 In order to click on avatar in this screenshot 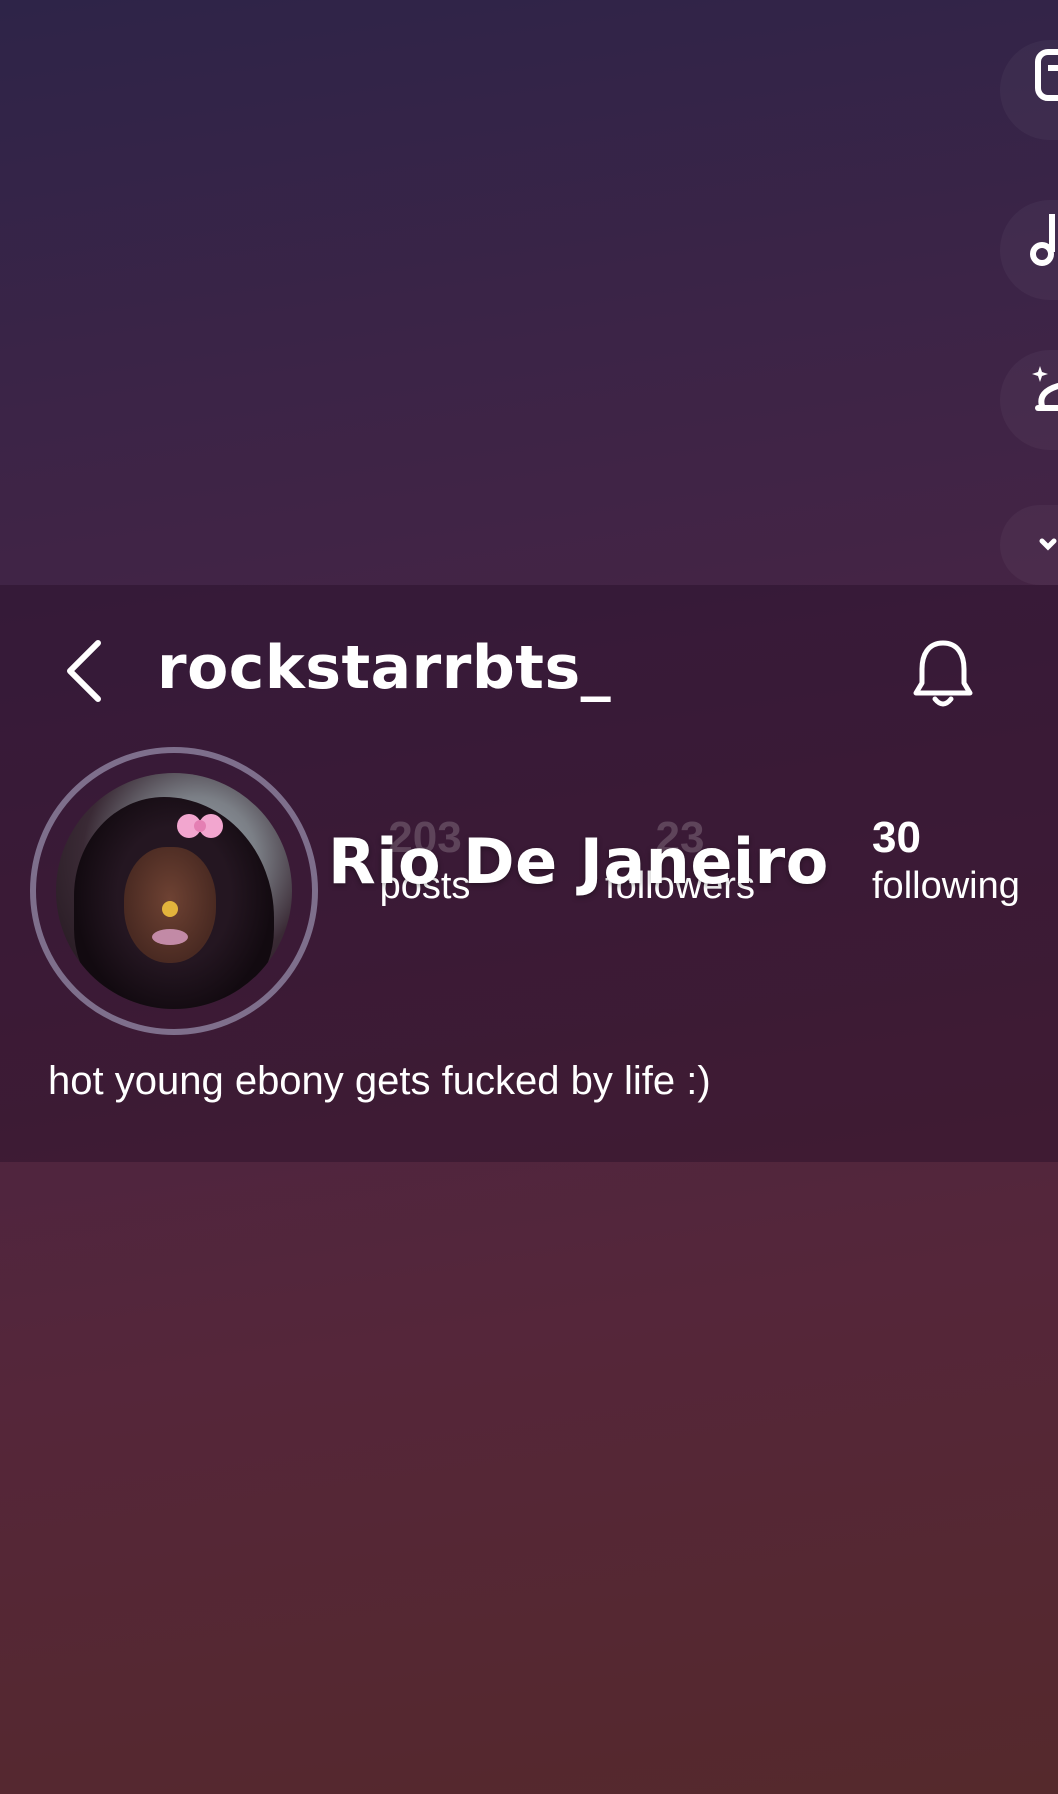, I will do `click(174, 891)`.